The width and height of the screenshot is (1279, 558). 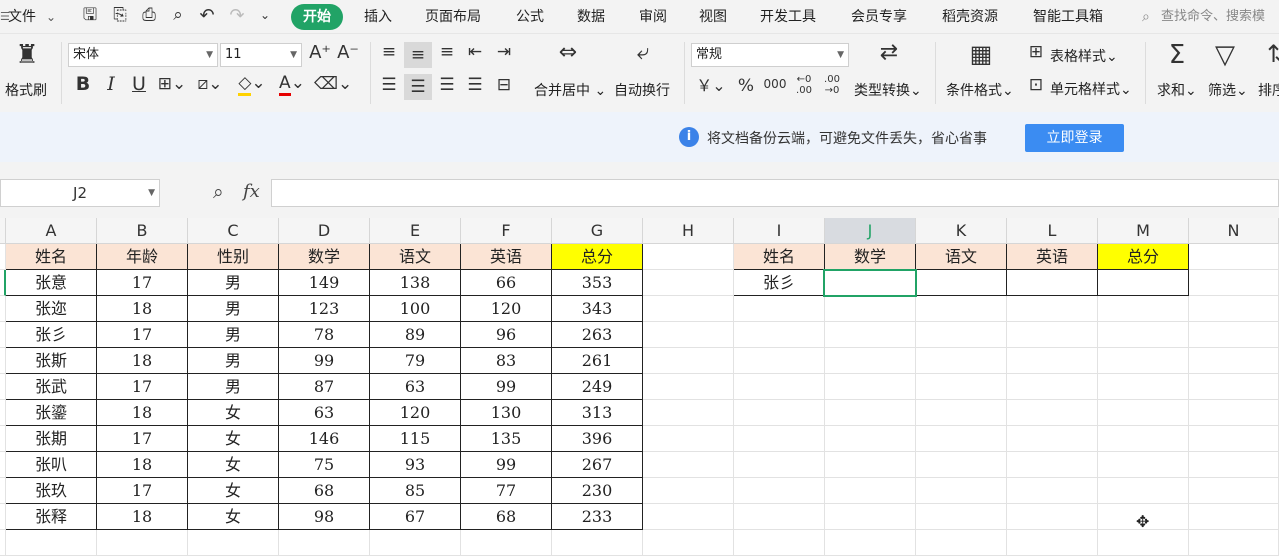 What do you see at coordinates (207, 16) in the screenshot?
I see `undo-icon: ↶` at bounding box center [207, 16].